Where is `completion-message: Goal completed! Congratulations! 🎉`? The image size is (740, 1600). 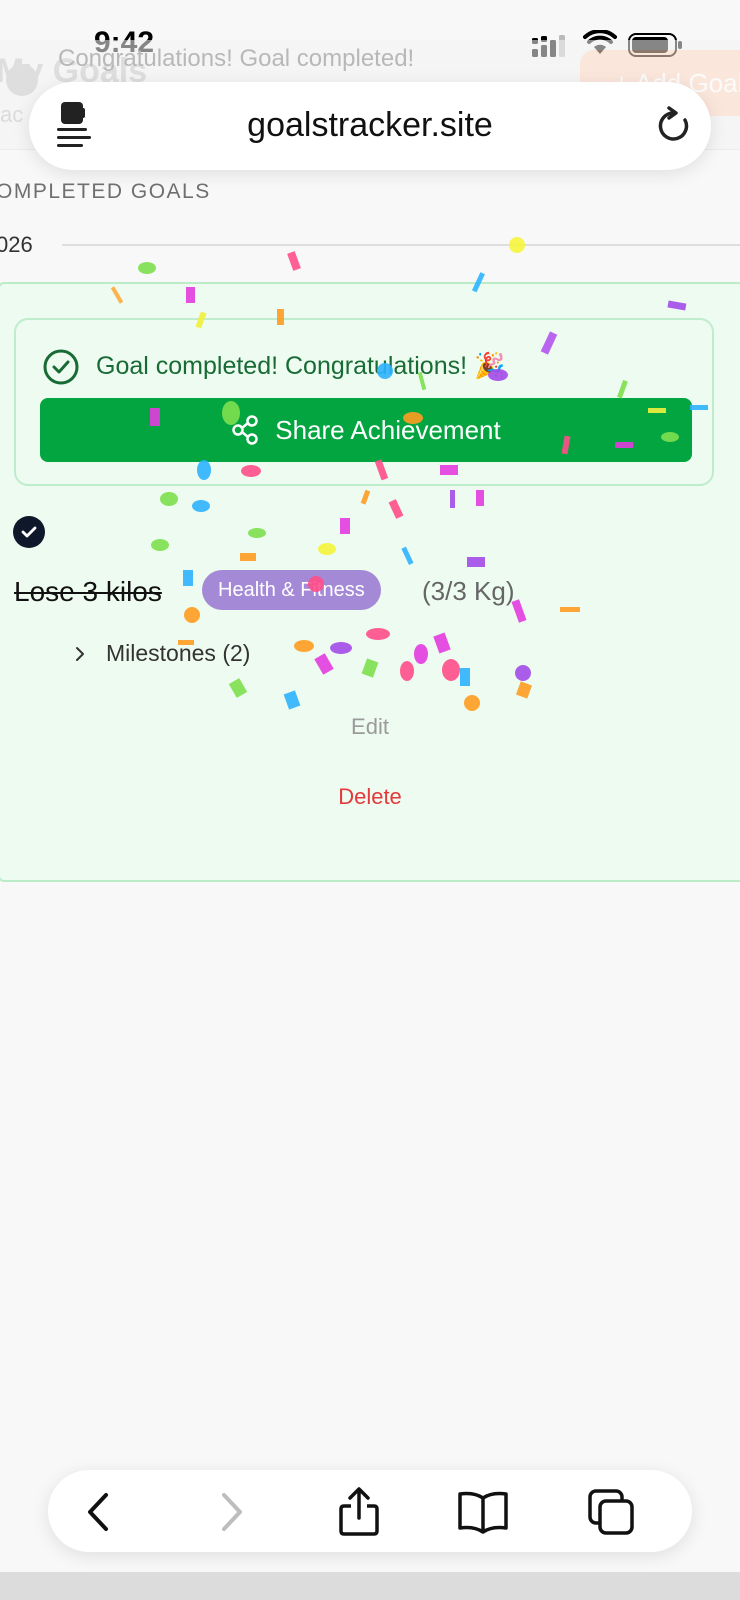 completion-message: Goal completed! Congratulations! 🎉 is located at coordinates (301, 366).